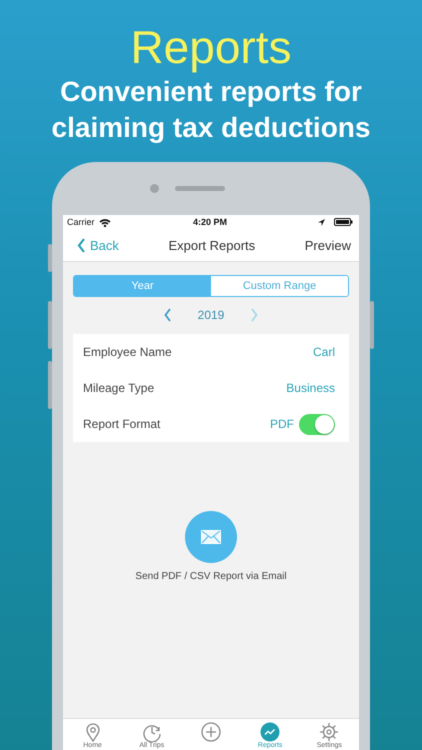 This screenshot has width=422, height=750. I want to click on battery-icon, so click(343, 222).